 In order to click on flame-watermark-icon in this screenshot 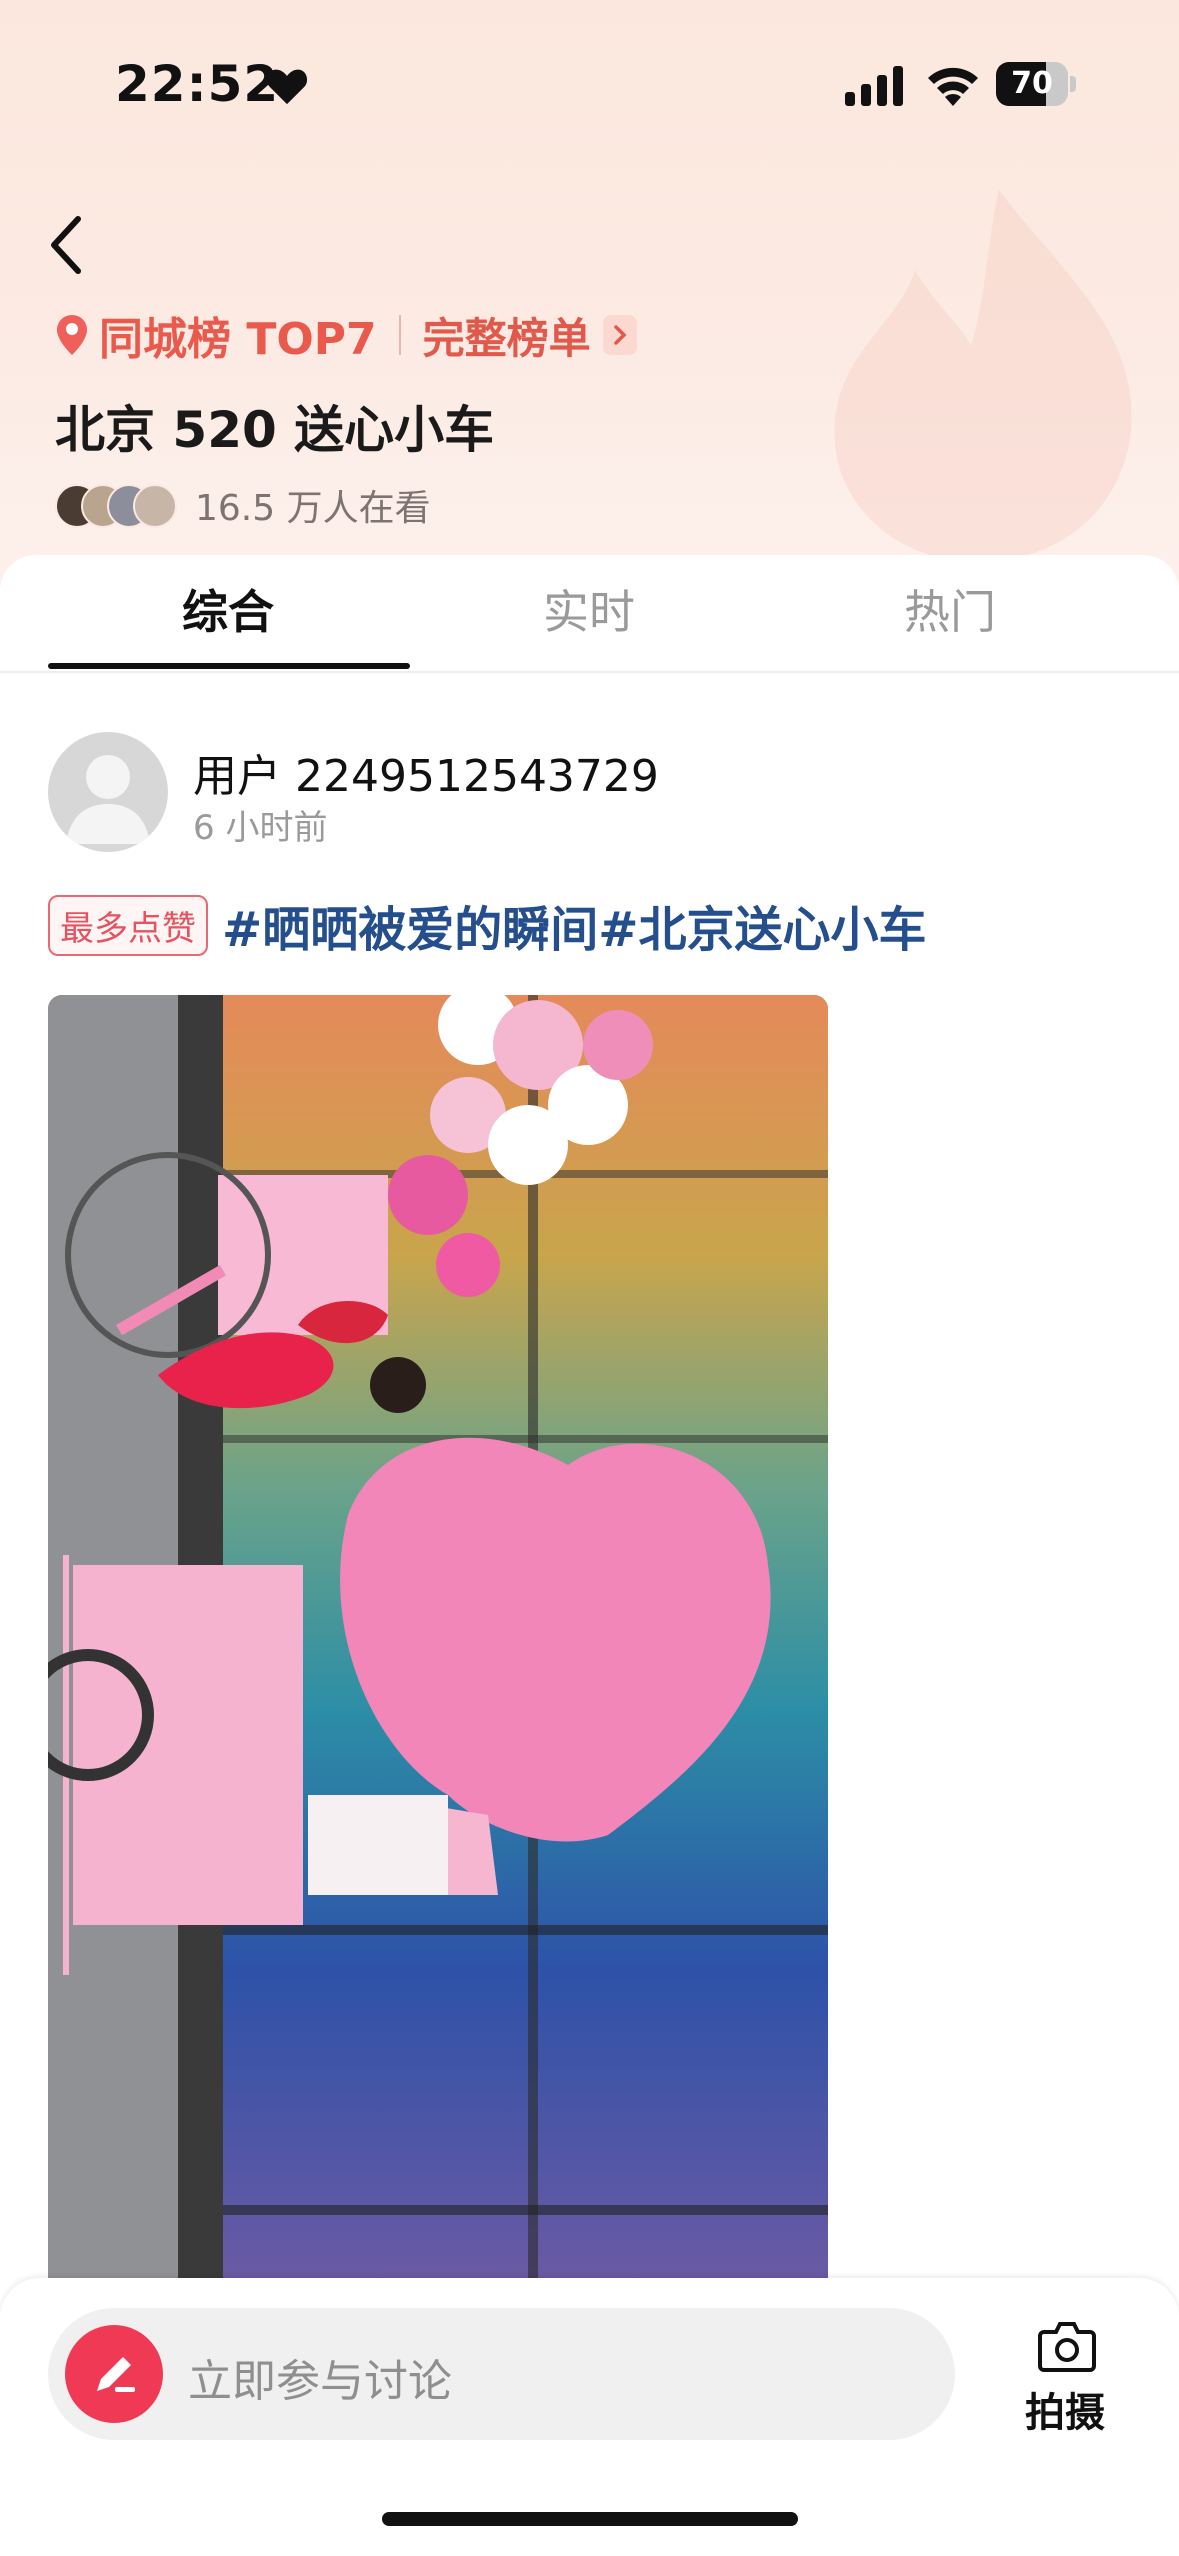, I will do `click(983, 376)`.